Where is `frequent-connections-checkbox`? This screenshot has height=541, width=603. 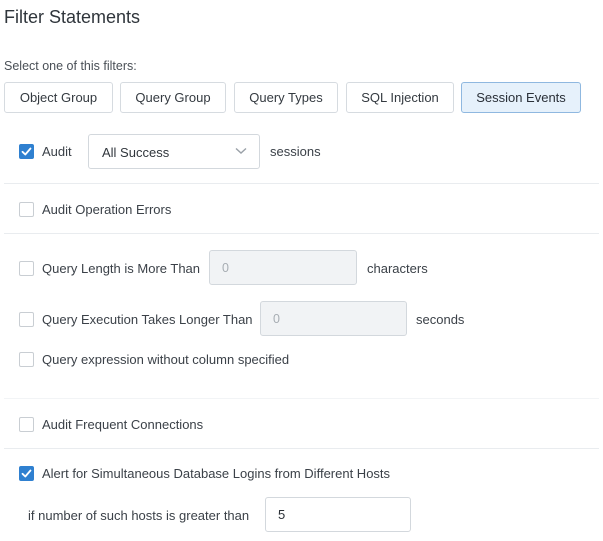
frequent-connections-checkbox is located at coordinates (26, 424).